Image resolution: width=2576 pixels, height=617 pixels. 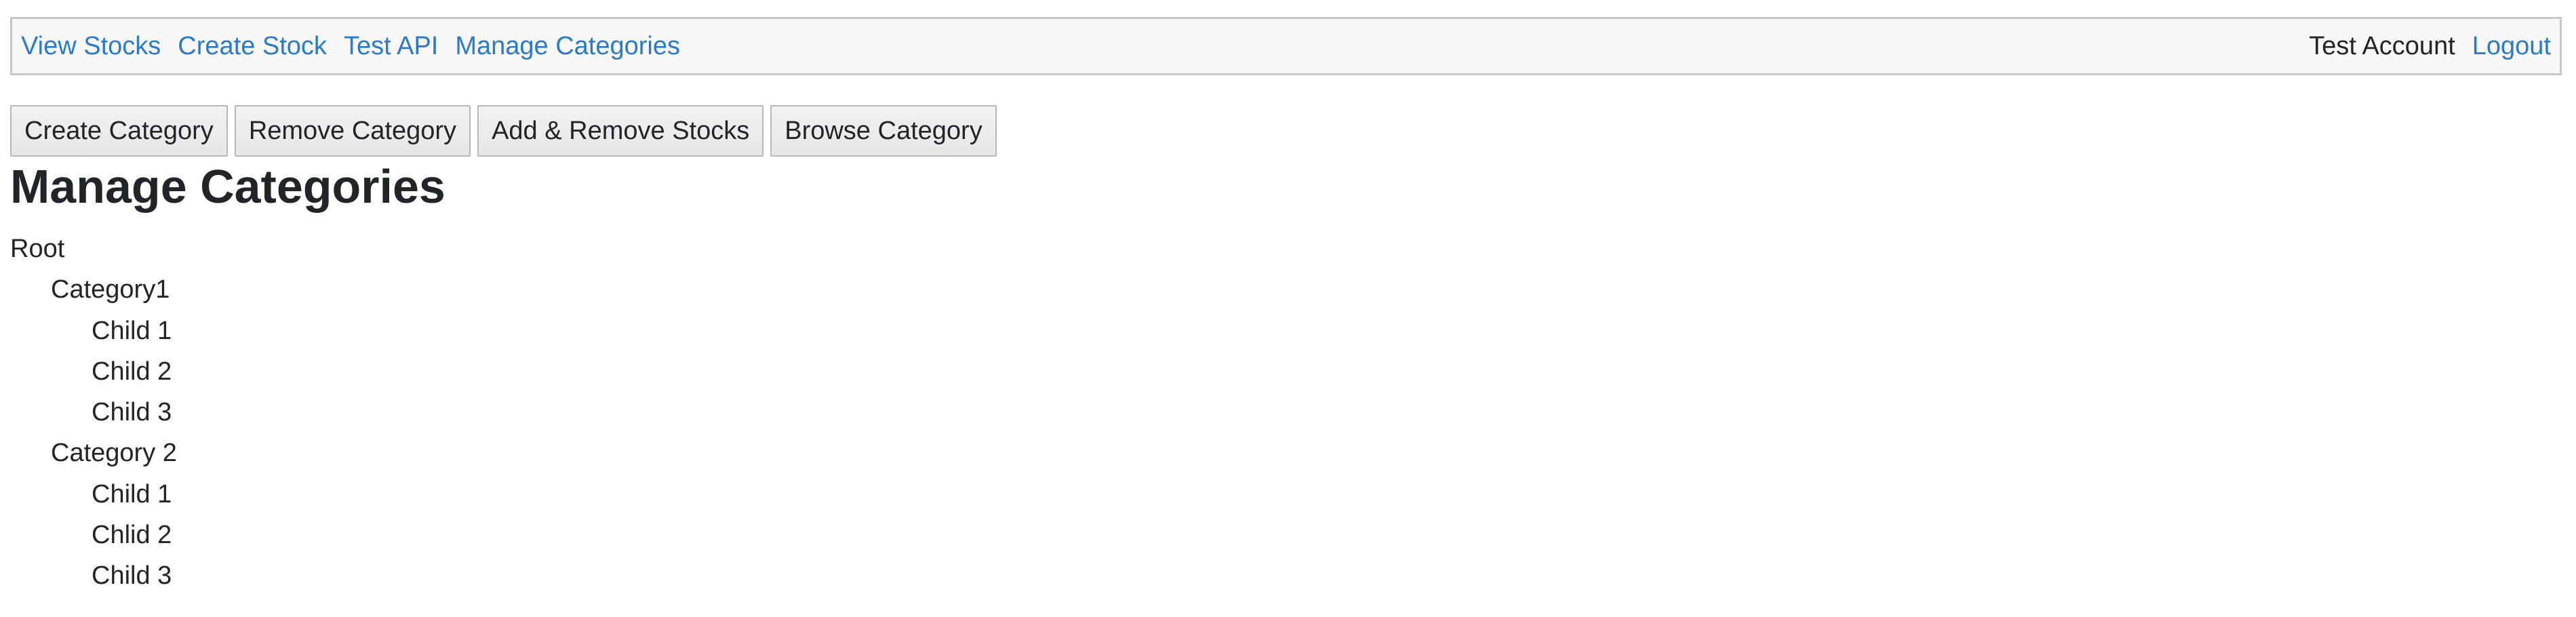 I want to click on nav-link-test-api: Test API, so click(x=391, y=47).